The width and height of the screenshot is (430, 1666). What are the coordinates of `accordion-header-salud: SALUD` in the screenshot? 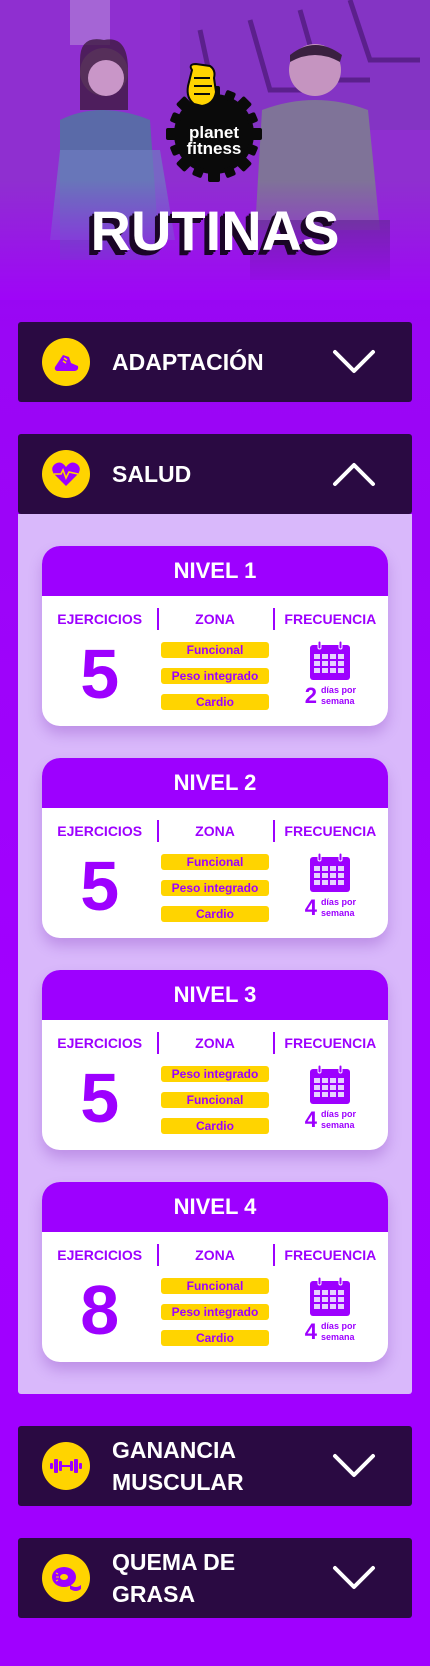 It's located at (215, 474).